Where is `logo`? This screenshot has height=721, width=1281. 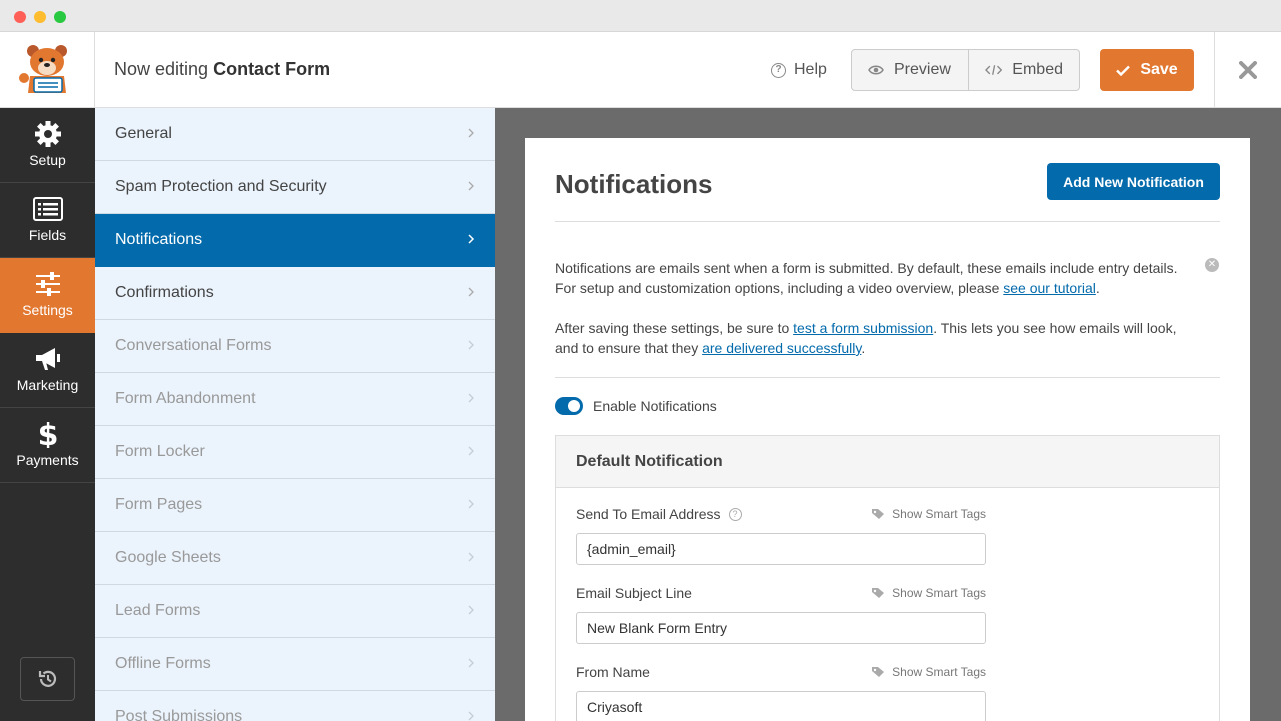 logo is located at coordinates (47, 70).